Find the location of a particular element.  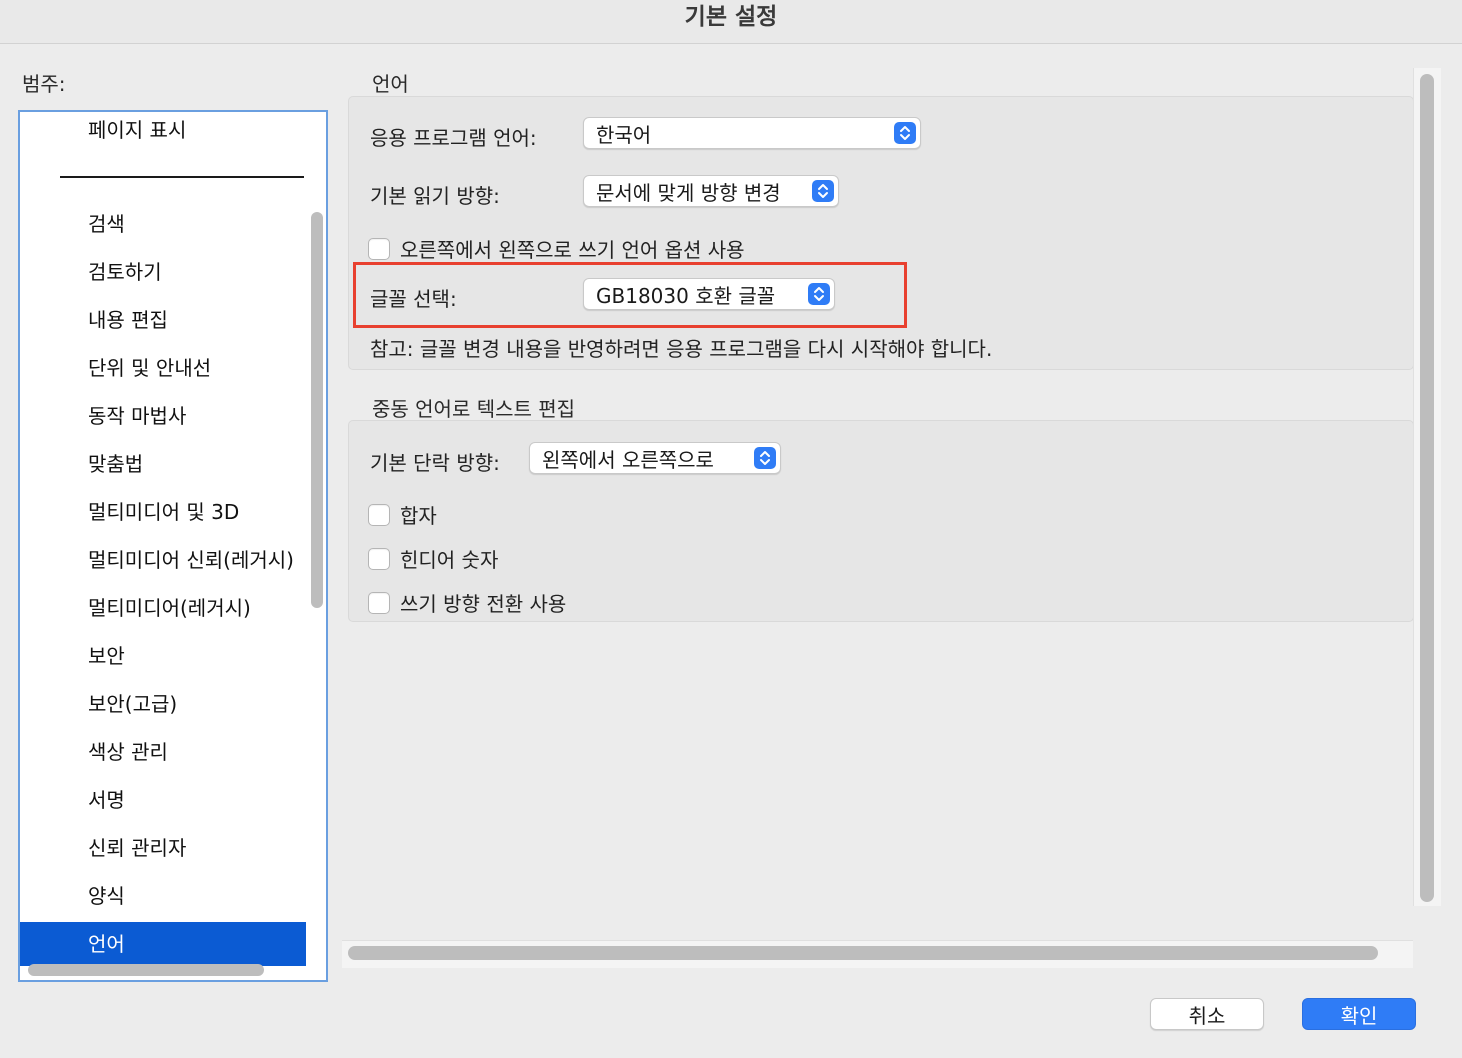

category-item-language: 언어 is located at coordinates (163, 944).